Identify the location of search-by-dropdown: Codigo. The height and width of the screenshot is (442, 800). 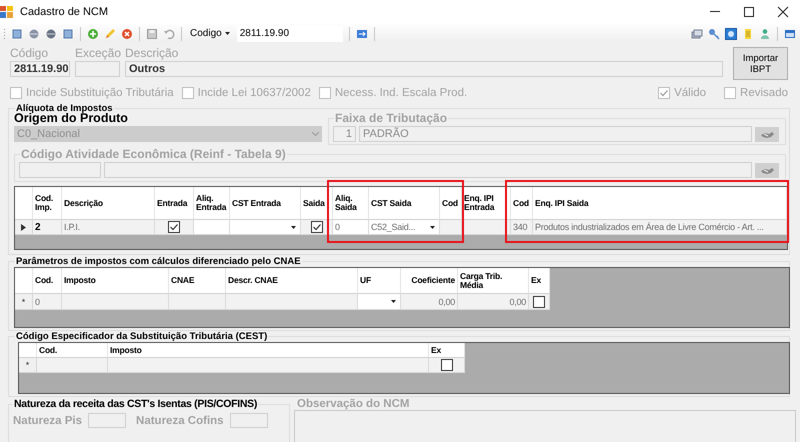
(210, 33).